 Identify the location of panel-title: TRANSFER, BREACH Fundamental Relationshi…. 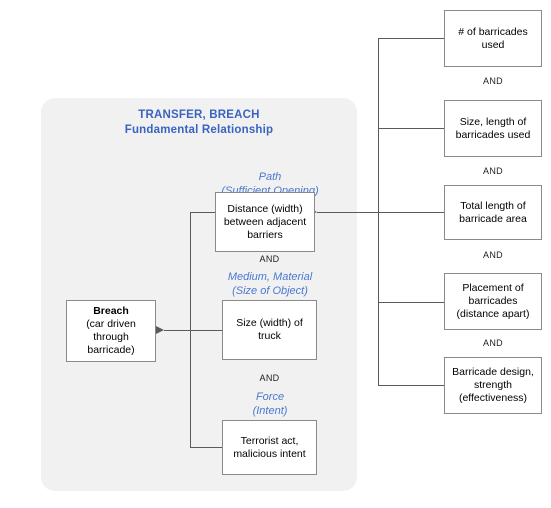
(199, 123).